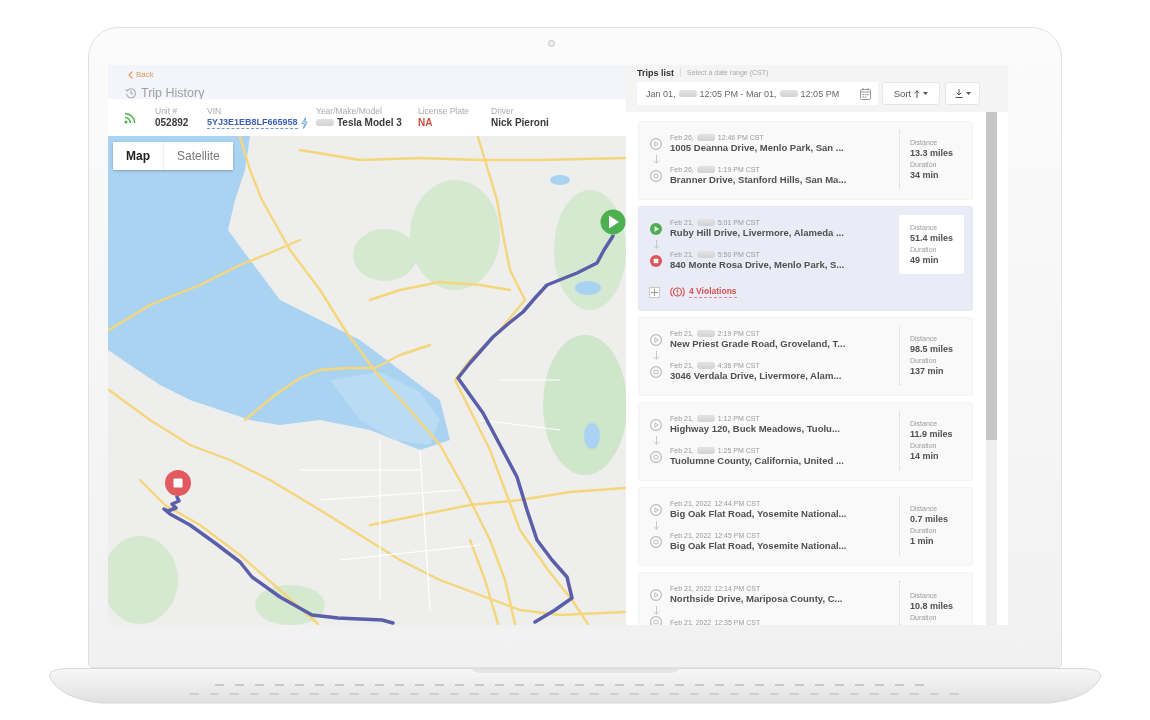 The height and width of the screenshot is (720, 1150). I want to click on expand-button, so click(654, 292).